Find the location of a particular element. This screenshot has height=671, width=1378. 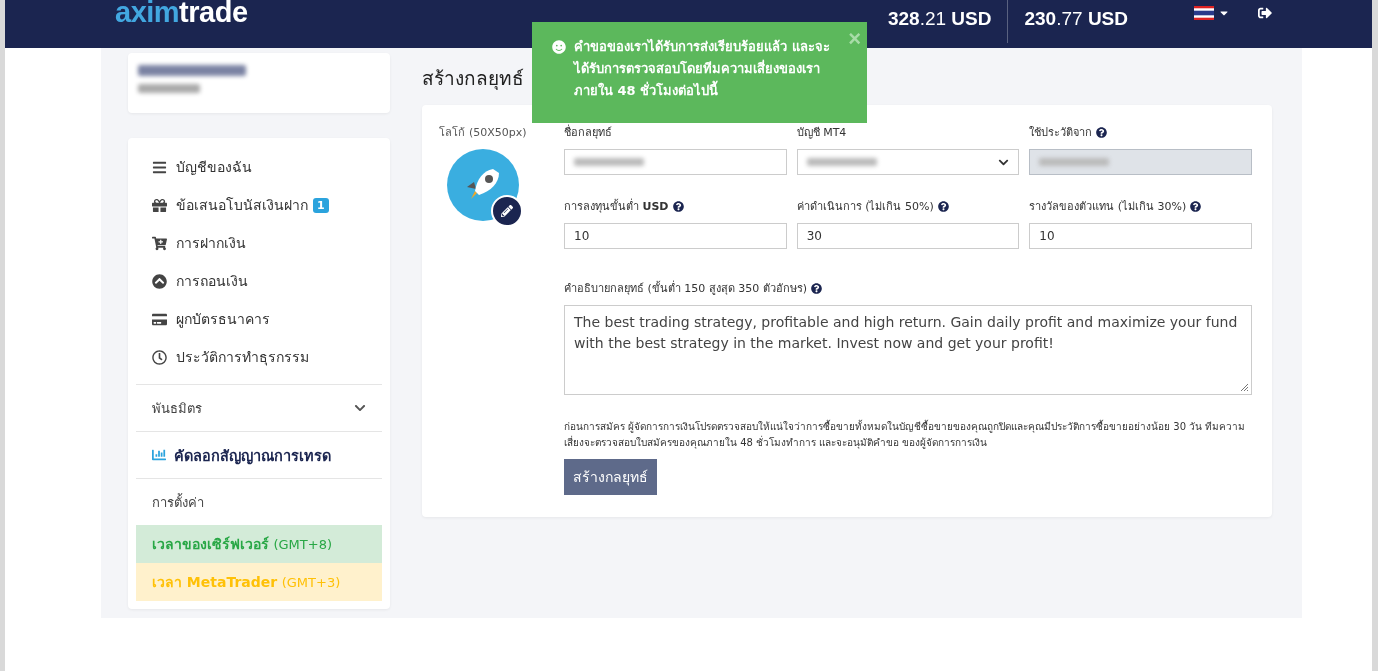

balance-amount: 328.21 USD is located at coordinates (939, 19).